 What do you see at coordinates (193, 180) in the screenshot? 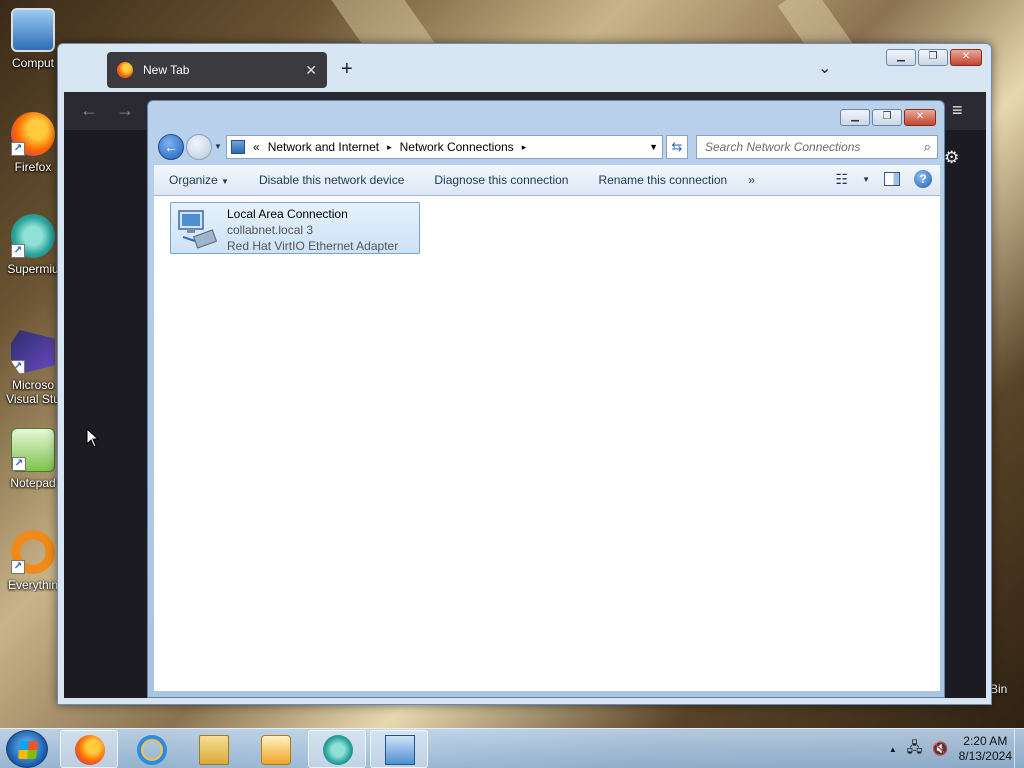
I see `organize-label: Organize` at bounding box center [193, 180].